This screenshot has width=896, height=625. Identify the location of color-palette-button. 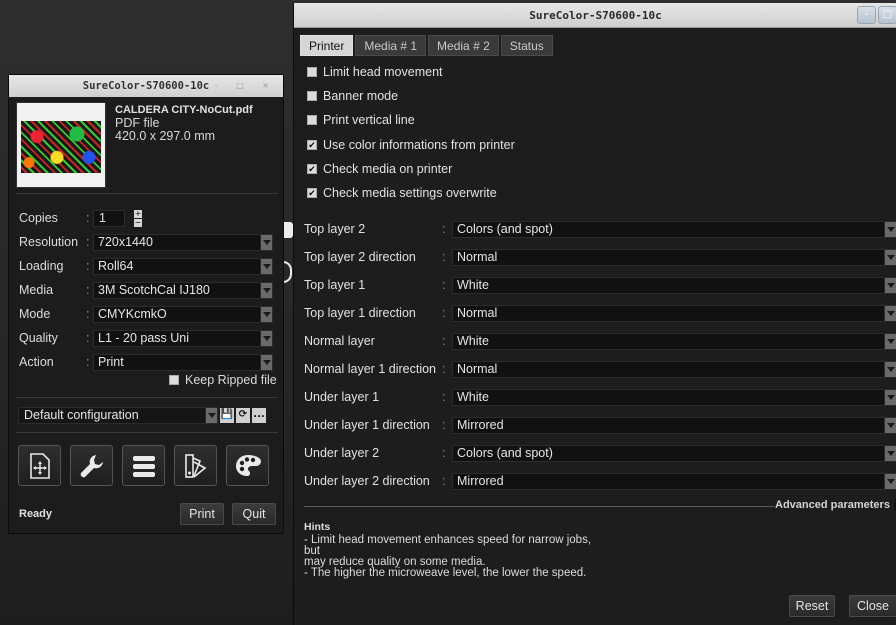
(247, 465).